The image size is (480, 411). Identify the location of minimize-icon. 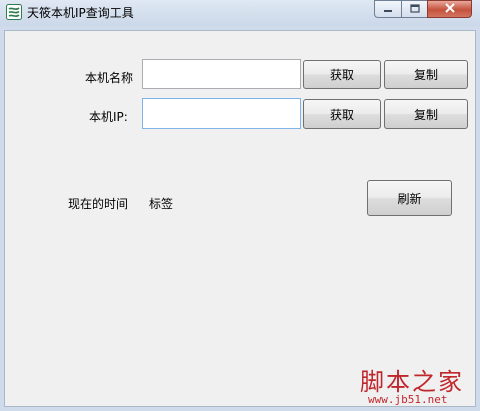
(388, 9).